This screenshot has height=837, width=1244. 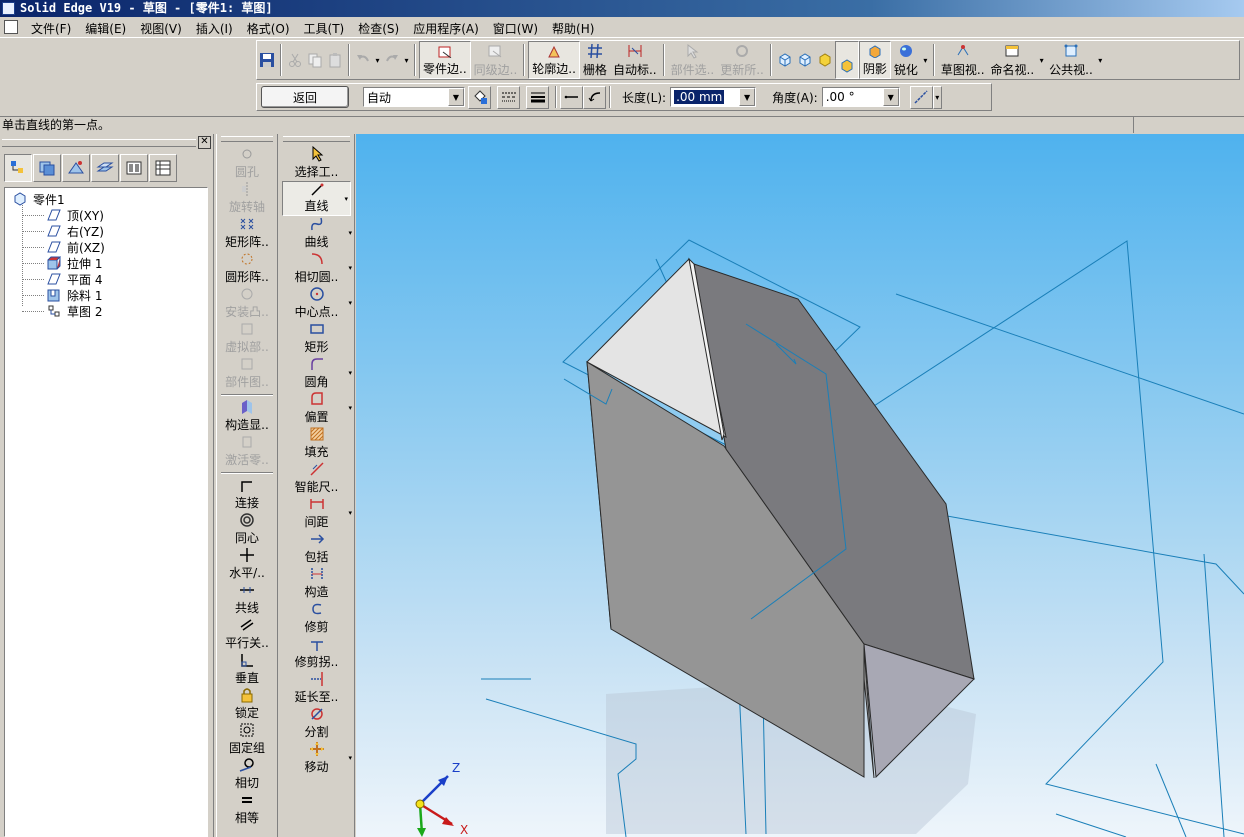 I want to click on projection-line-button, so click(x=921, y=97).